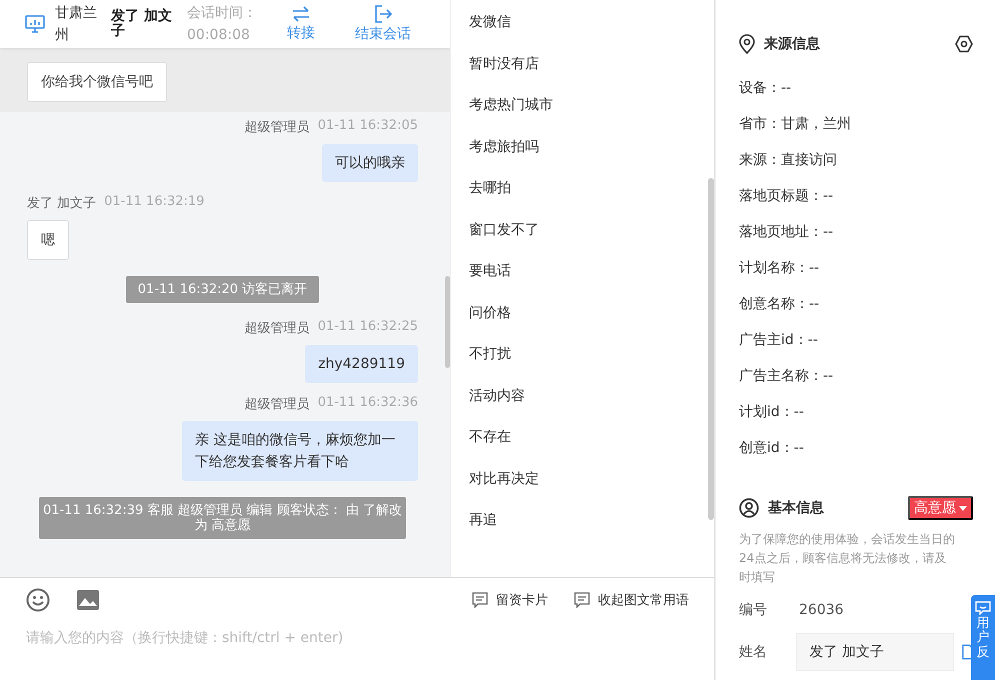 The width and height of the screenshot is (995, 680). I want to click on timer-label: 会话时间：, so click(222, 13).